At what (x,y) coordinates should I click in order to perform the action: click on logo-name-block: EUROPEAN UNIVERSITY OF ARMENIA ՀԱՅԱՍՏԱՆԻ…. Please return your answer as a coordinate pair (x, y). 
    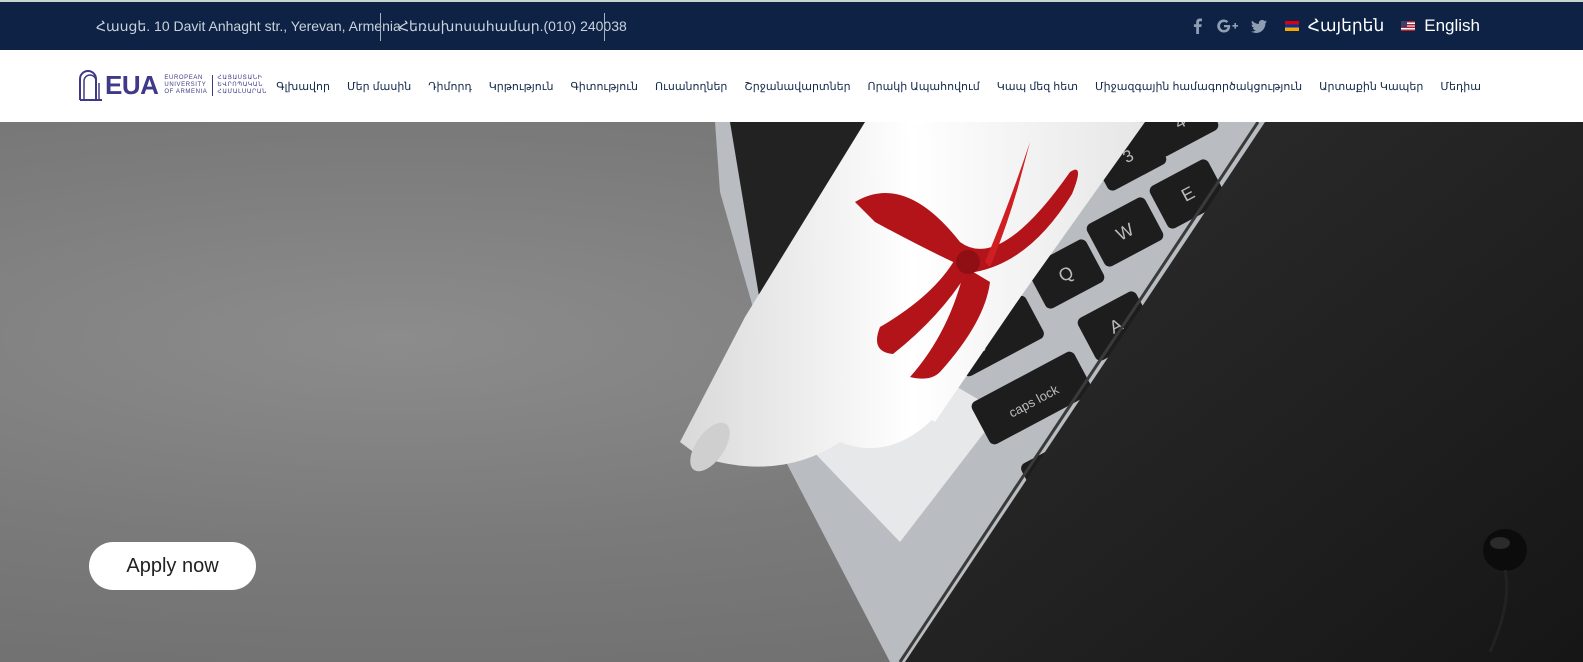
    Looking at the image, I should click on (215, 85).